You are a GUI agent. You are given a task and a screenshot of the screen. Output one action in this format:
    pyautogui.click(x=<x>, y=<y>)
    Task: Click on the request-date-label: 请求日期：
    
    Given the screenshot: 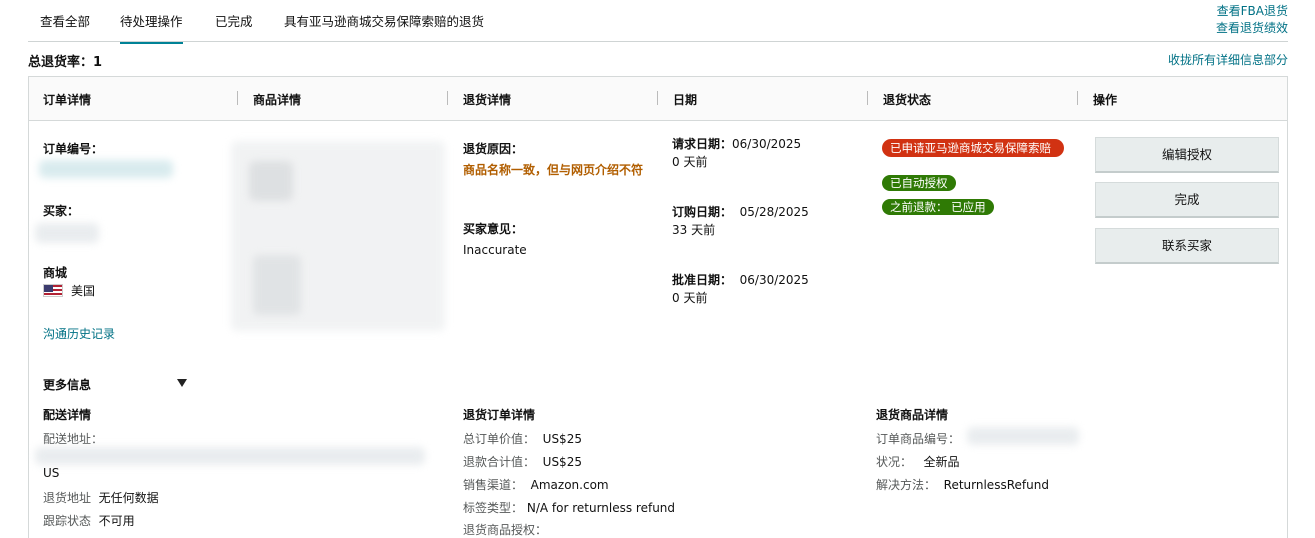 What is the action you would take?
    pyautogui.click(x=702, y=144)
    